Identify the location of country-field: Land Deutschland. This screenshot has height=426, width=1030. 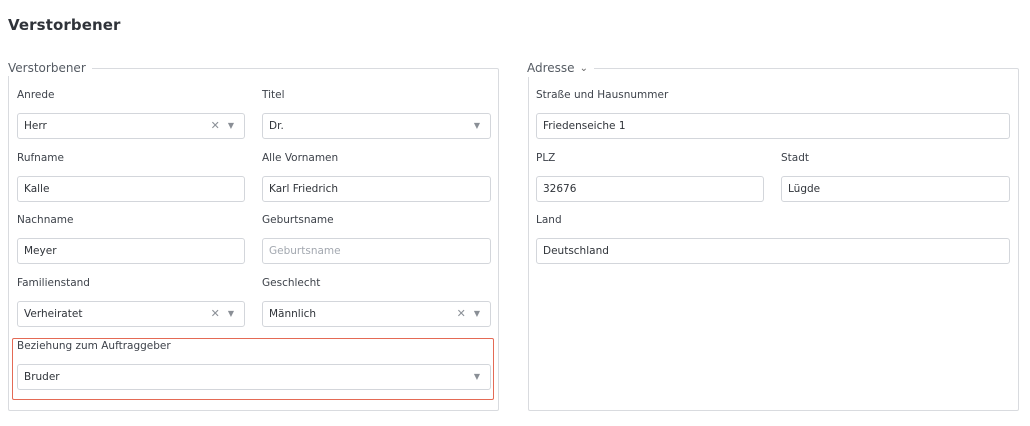
(773, 240).